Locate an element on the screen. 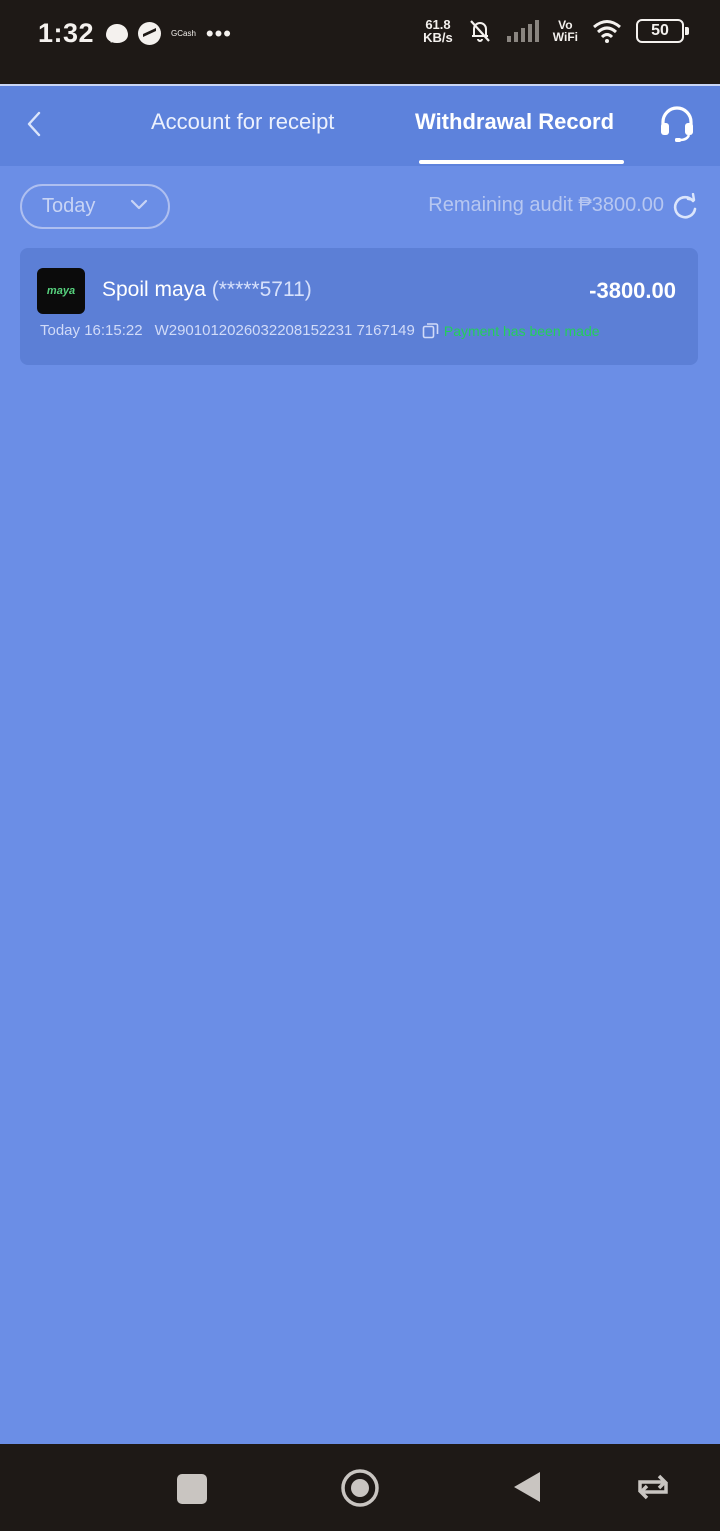 This screenshot has height=1531, width=720. signal-icon is located at coordinates (522, 31).